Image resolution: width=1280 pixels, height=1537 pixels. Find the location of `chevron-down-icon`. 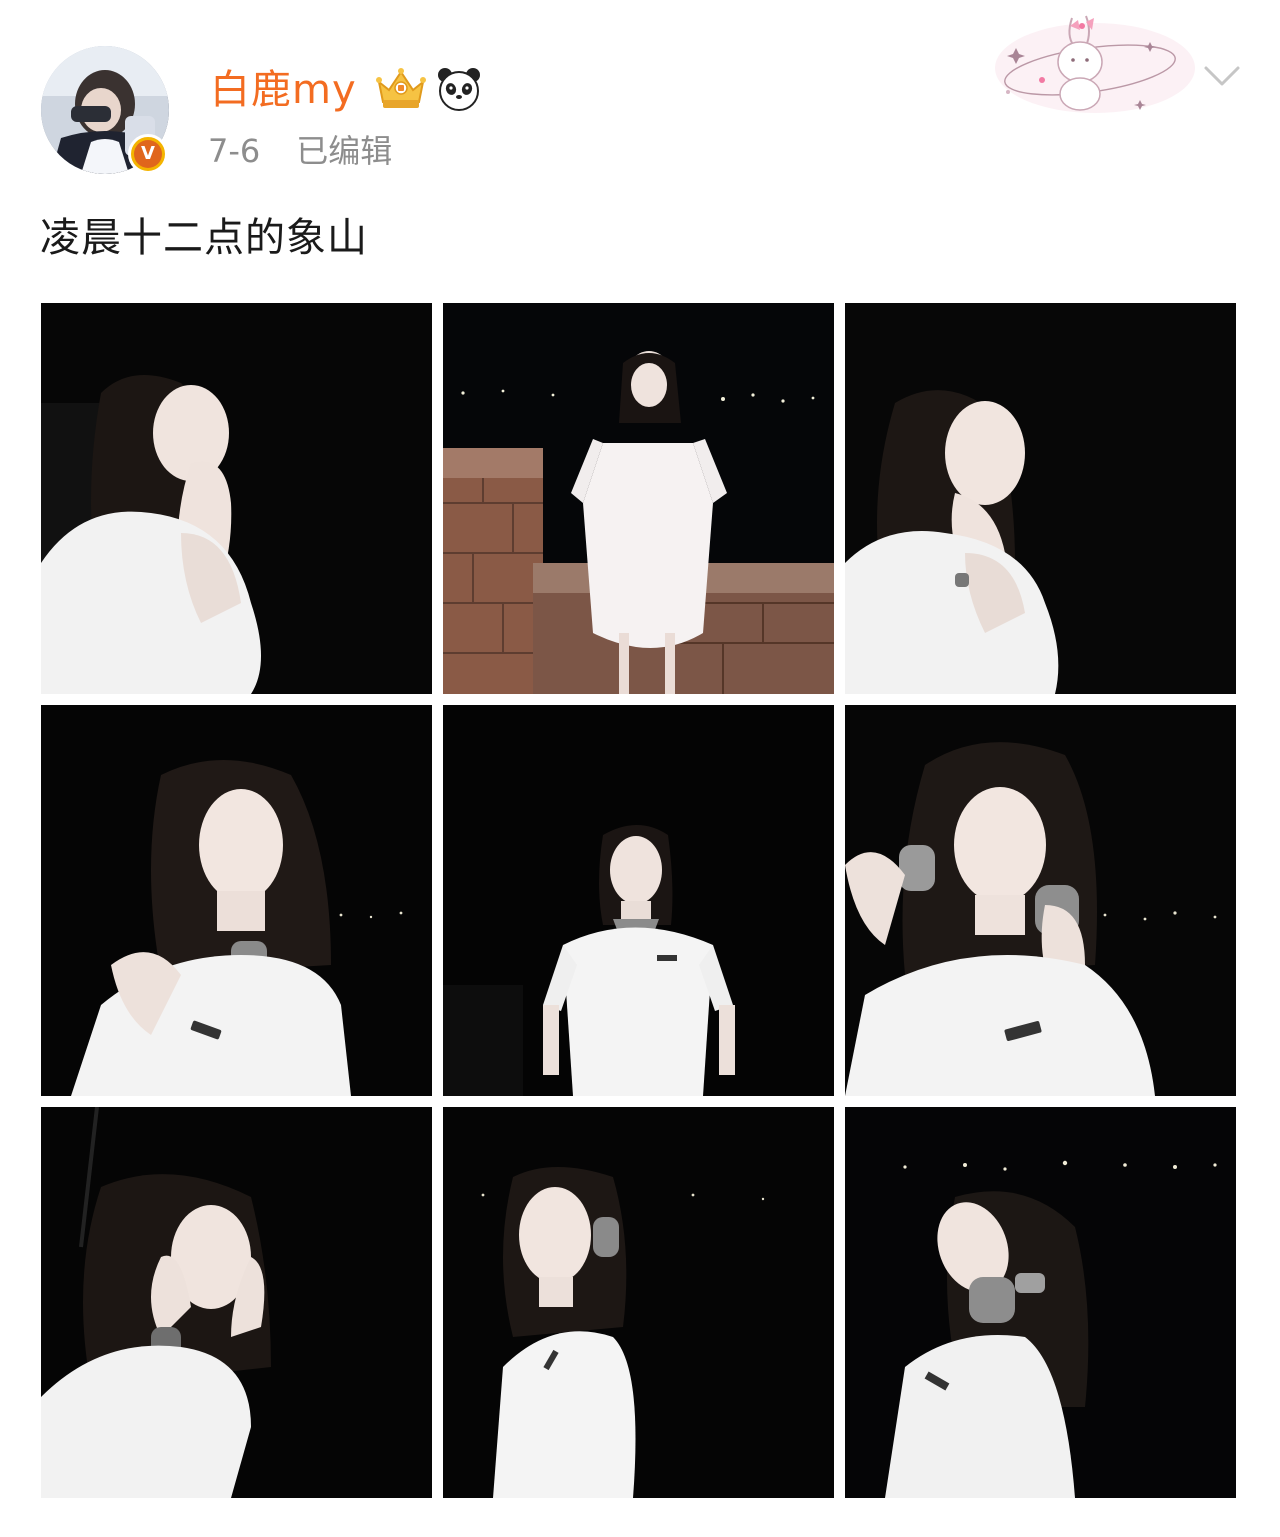

chevron-down-icon is located at coordinates (1222, 76).